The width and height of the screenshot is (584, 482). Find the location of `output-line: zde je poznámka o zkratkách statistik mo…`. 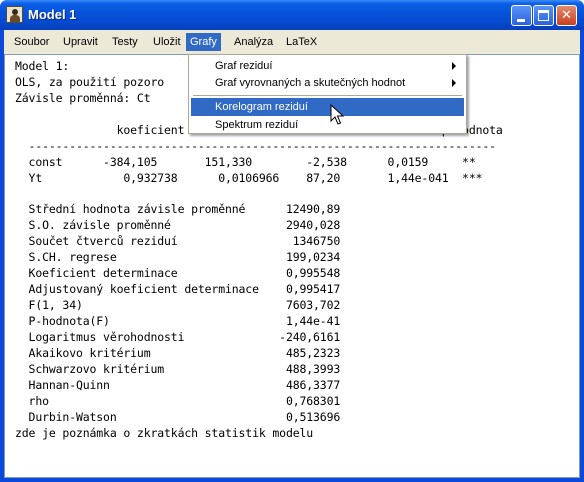

output-line: zde je poznámka o zkratkách statistik mo… is located at coordinates (164, 432).